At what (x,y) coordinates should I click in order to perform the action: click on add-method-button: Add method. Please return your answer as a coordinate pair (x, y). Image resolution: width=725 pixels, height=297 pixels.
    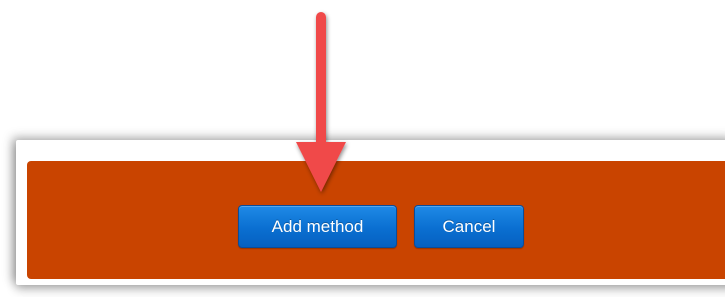
    Looking at the image, I should click on (317, 226).